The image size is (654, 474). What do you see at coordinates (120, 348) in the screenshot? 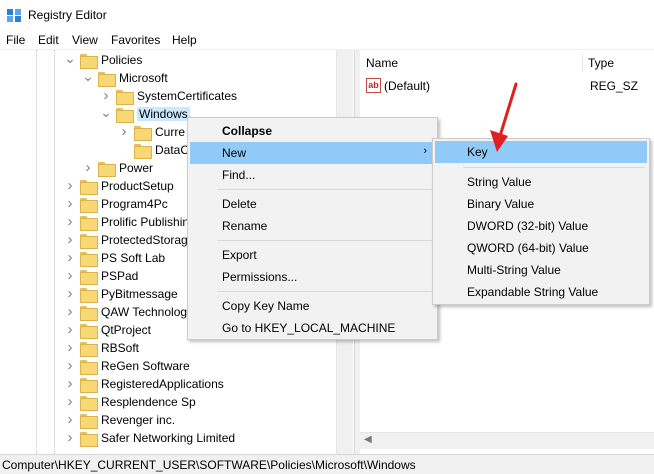
I see `tree-item-label: RBSoft` at bounding box center [120, 348].